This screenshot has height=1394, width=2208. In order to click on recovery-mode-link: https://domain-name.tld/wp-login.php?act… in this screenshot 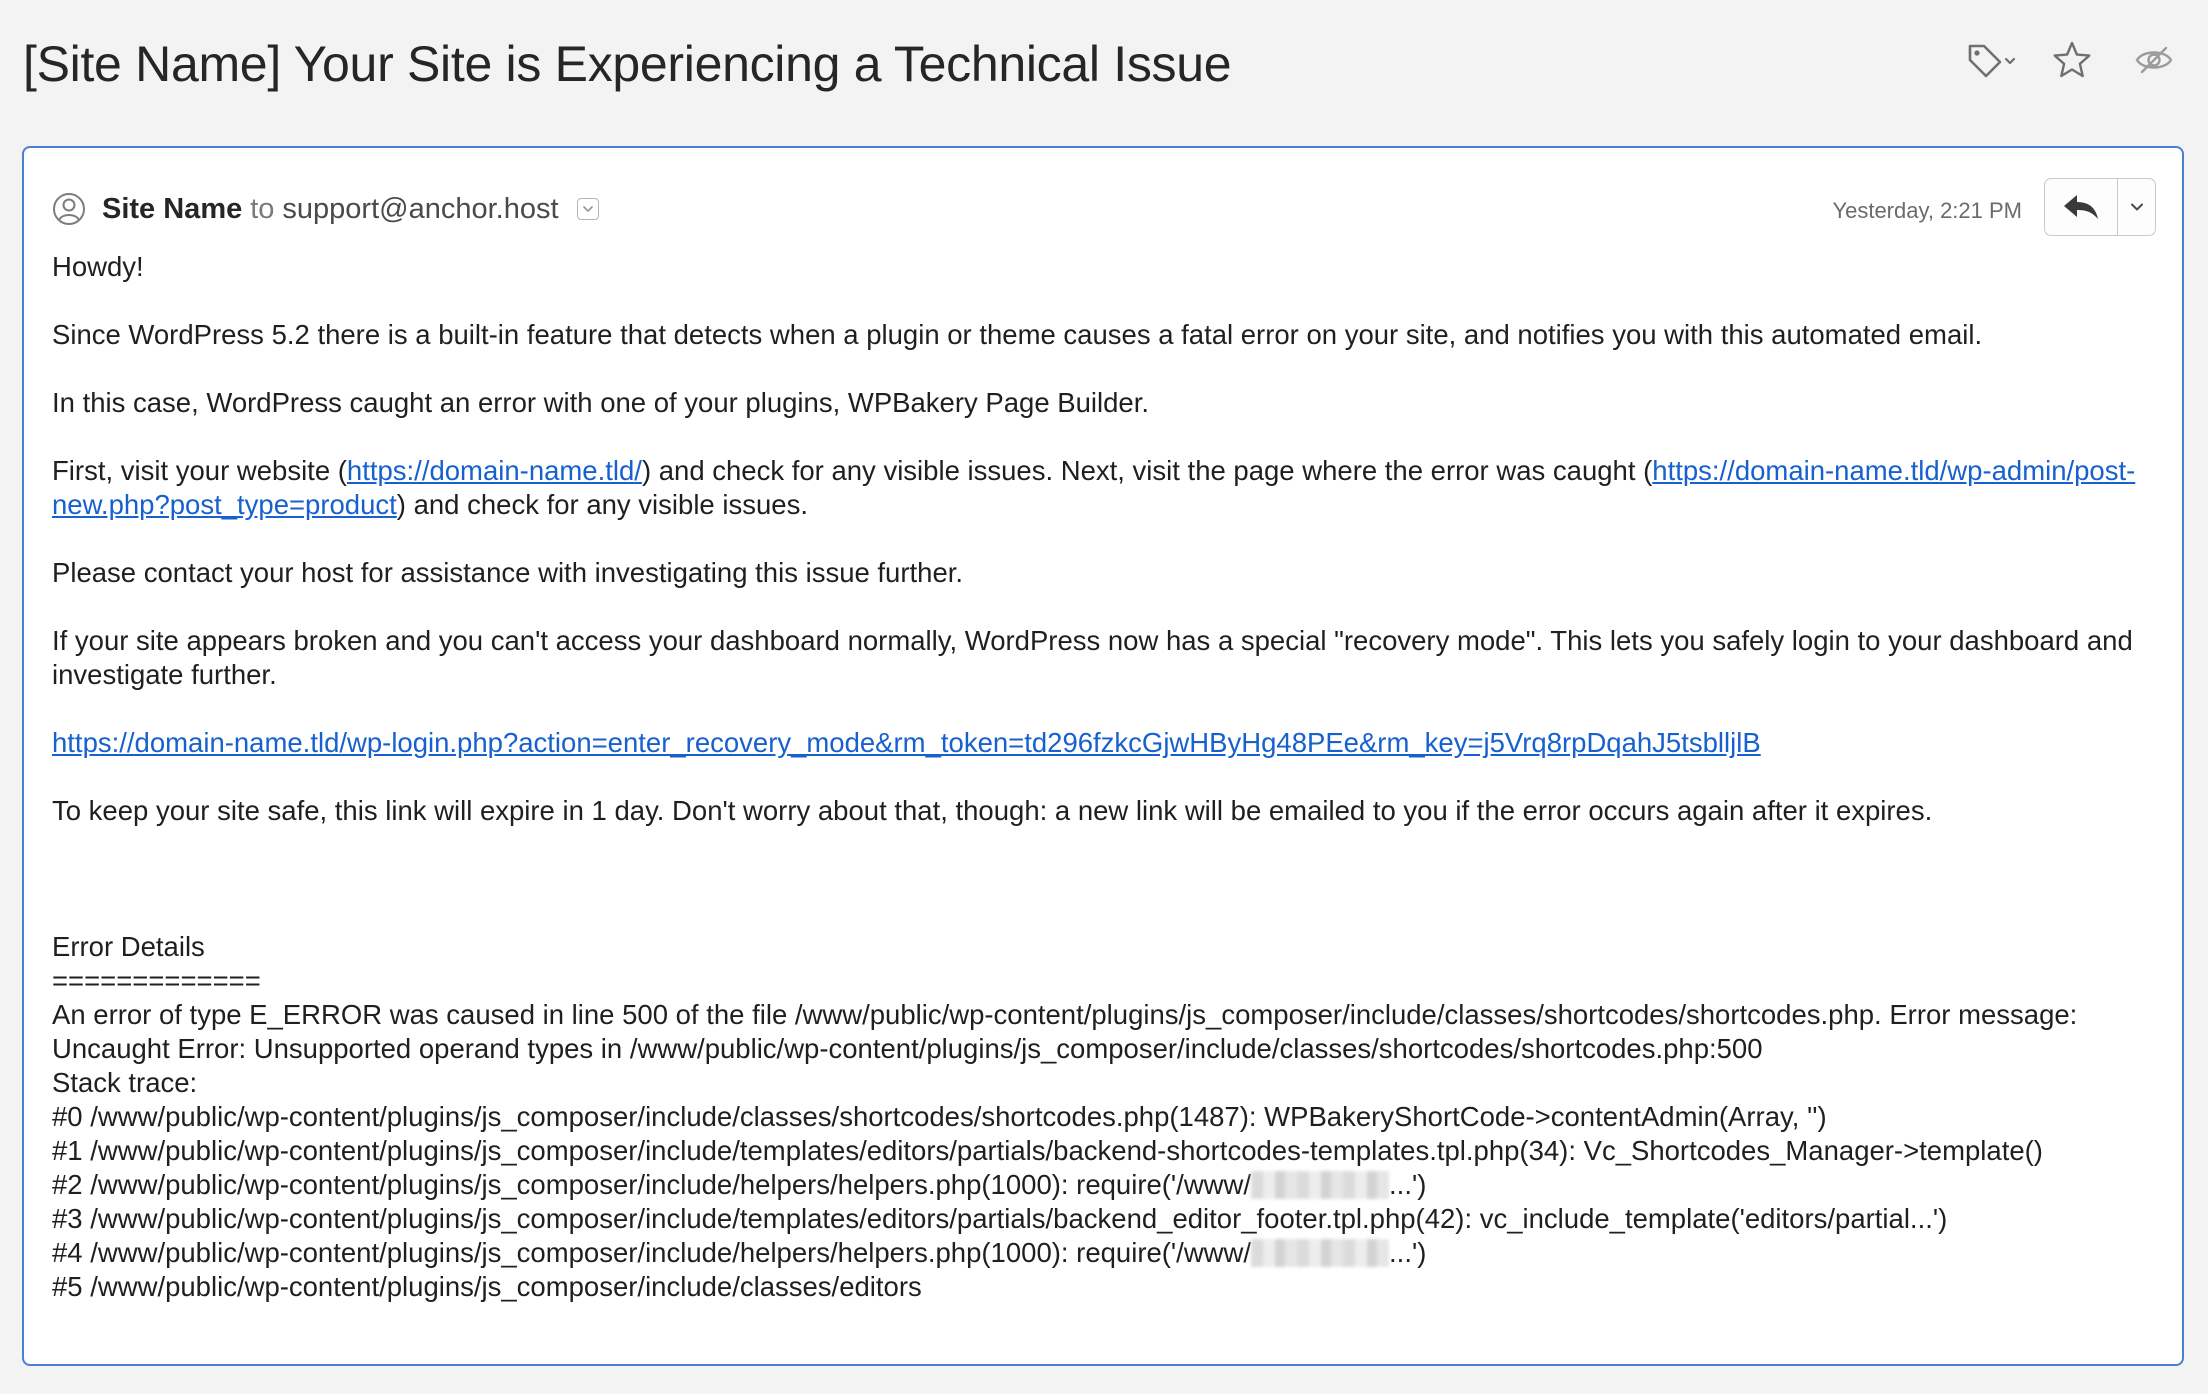, I will do `click(906, 742)`.